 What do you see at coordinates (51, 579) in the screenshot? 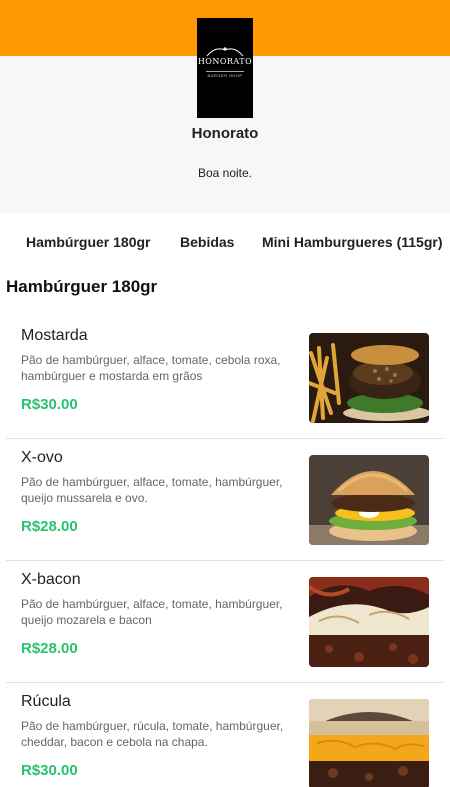
I see `item-name: X-bacon` at bounding box center [51, 579].